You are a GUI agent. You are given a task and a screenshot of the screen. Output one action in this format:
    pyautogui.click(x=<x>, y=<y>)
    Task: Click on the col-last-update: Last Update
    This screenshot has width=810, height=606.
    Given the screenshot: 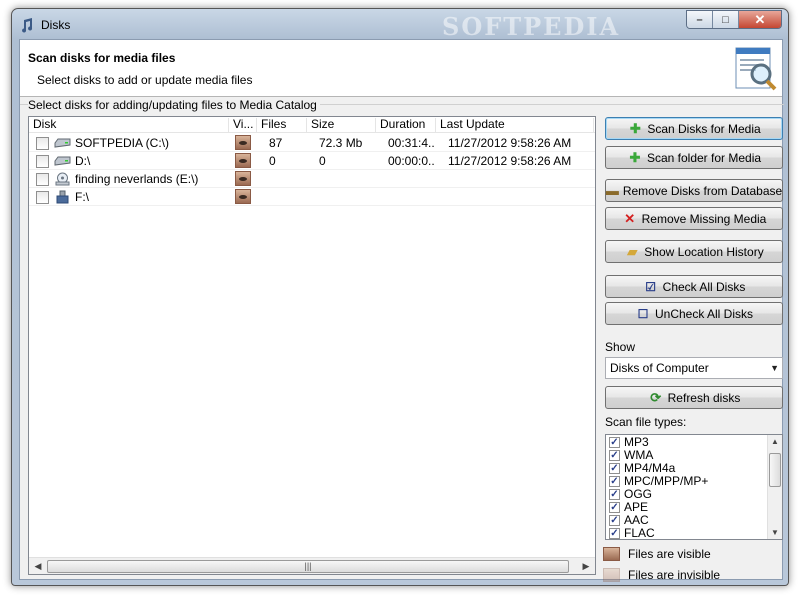 What is the action you would take?
    pyautogui.click(x=515, y=125)
    